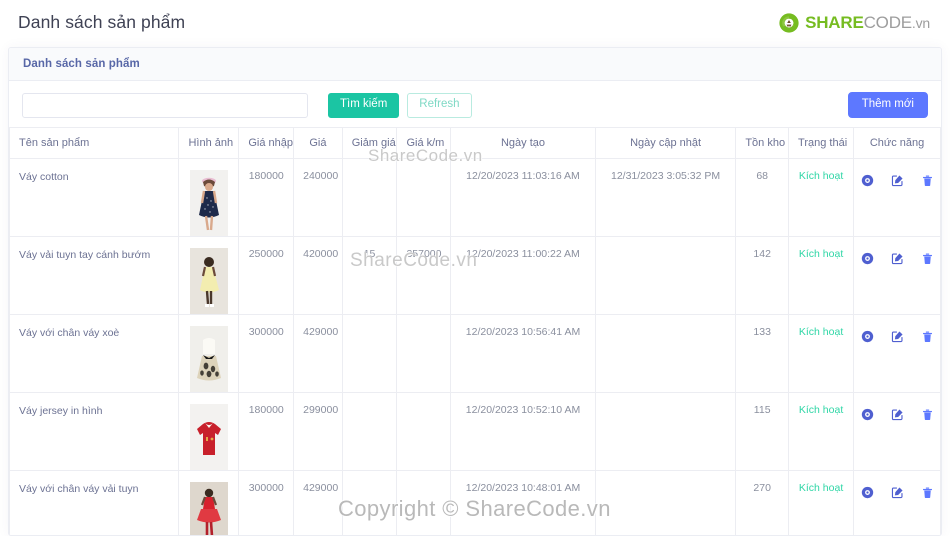 This screenshot has width=950, height=536. Describe the element at coordinates (318, 502) in the screenshot. I see `cell-gia: 429000` at that location.